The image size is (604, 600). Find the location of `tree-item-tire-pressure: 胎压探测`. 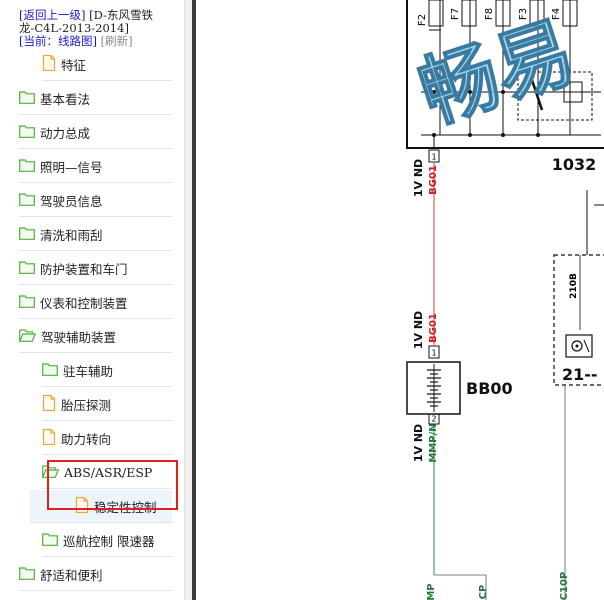

tree-item-tire-pressure: 胎压探测 is located at coordinates (107, 404).